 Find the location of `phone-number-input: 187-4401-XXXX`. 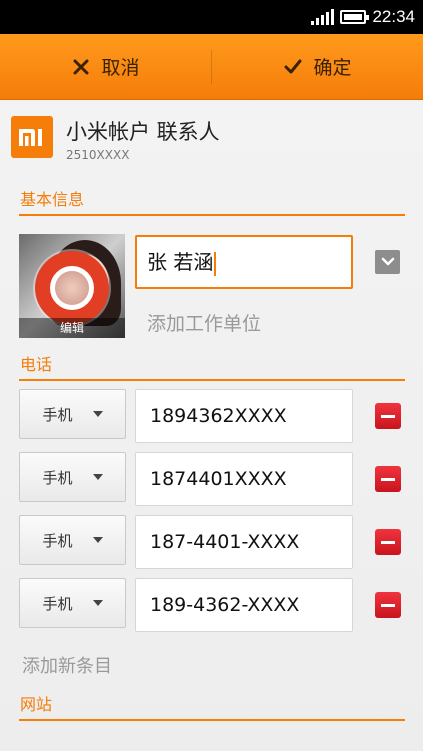

phone-number-input: 187-4401-XXXX is located at coordinates (244, 542).